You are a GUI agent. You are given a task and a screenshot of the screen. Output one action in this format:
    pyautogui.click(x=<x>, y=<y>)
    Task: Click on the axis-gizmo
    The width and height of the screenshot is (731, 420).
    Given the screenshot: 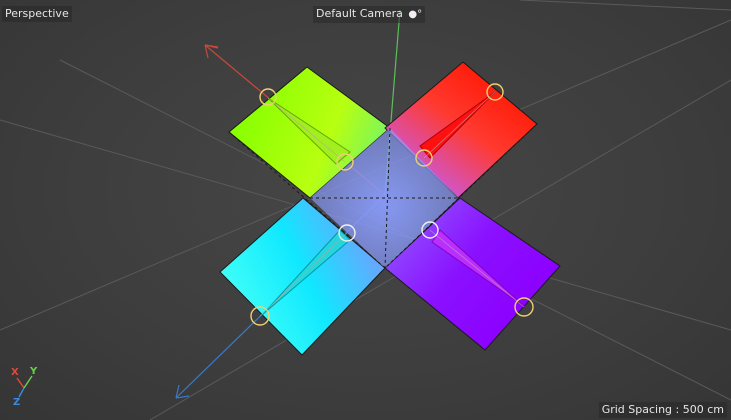 What is the action you would take?
    pyautogui.click(x=24, y=386)
    